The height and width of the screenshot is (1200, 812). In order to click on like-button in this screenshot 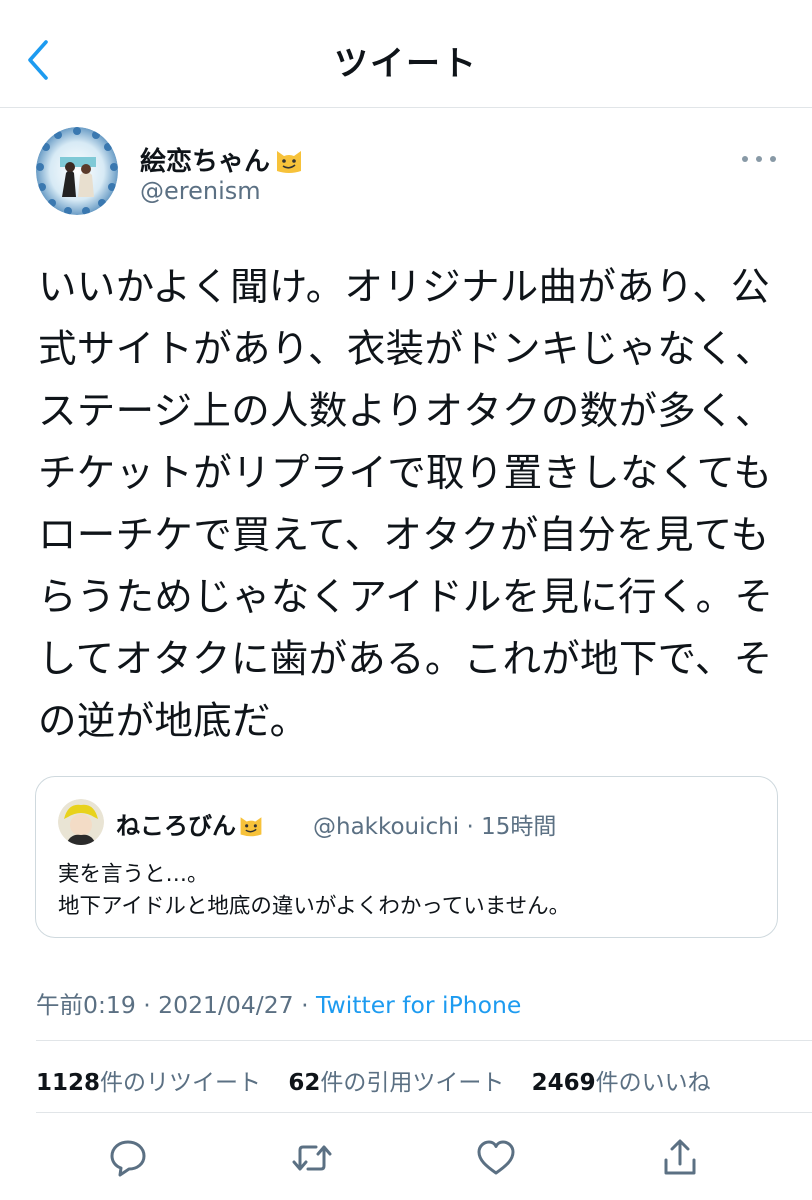, I will do `click(496, 1158)`.